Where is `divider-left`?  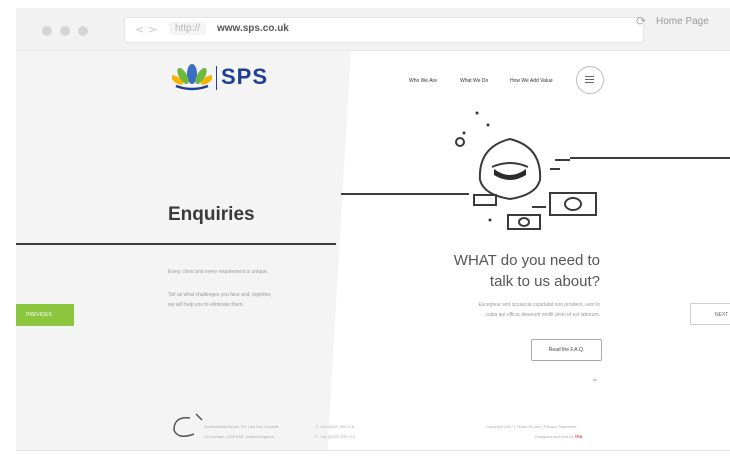 divider-left is located at coordinates (176, 244).